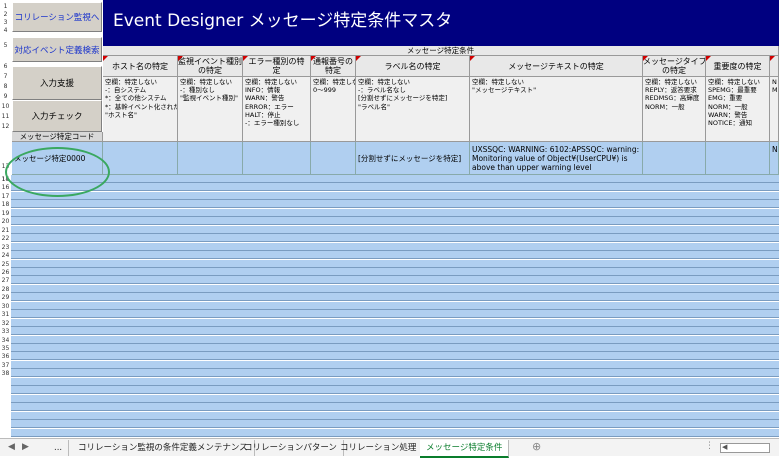 The height and width of the screenshot is (458, 779). Describe the element at coordinates (5, 298) in the screenshot. I see `row-number: 29` at that location.